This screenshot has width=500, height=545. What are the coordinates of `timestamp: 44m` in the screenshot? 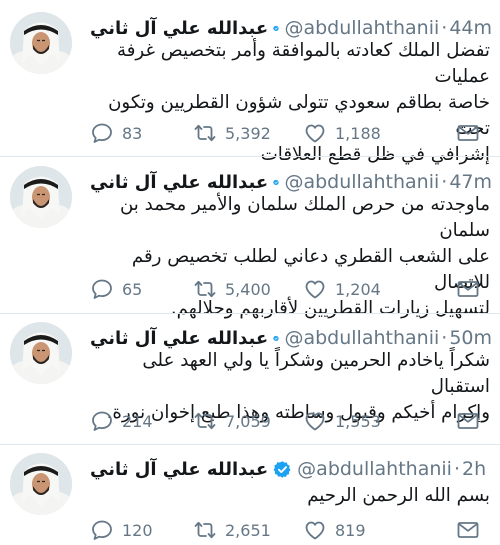 It's located at (470, 28).